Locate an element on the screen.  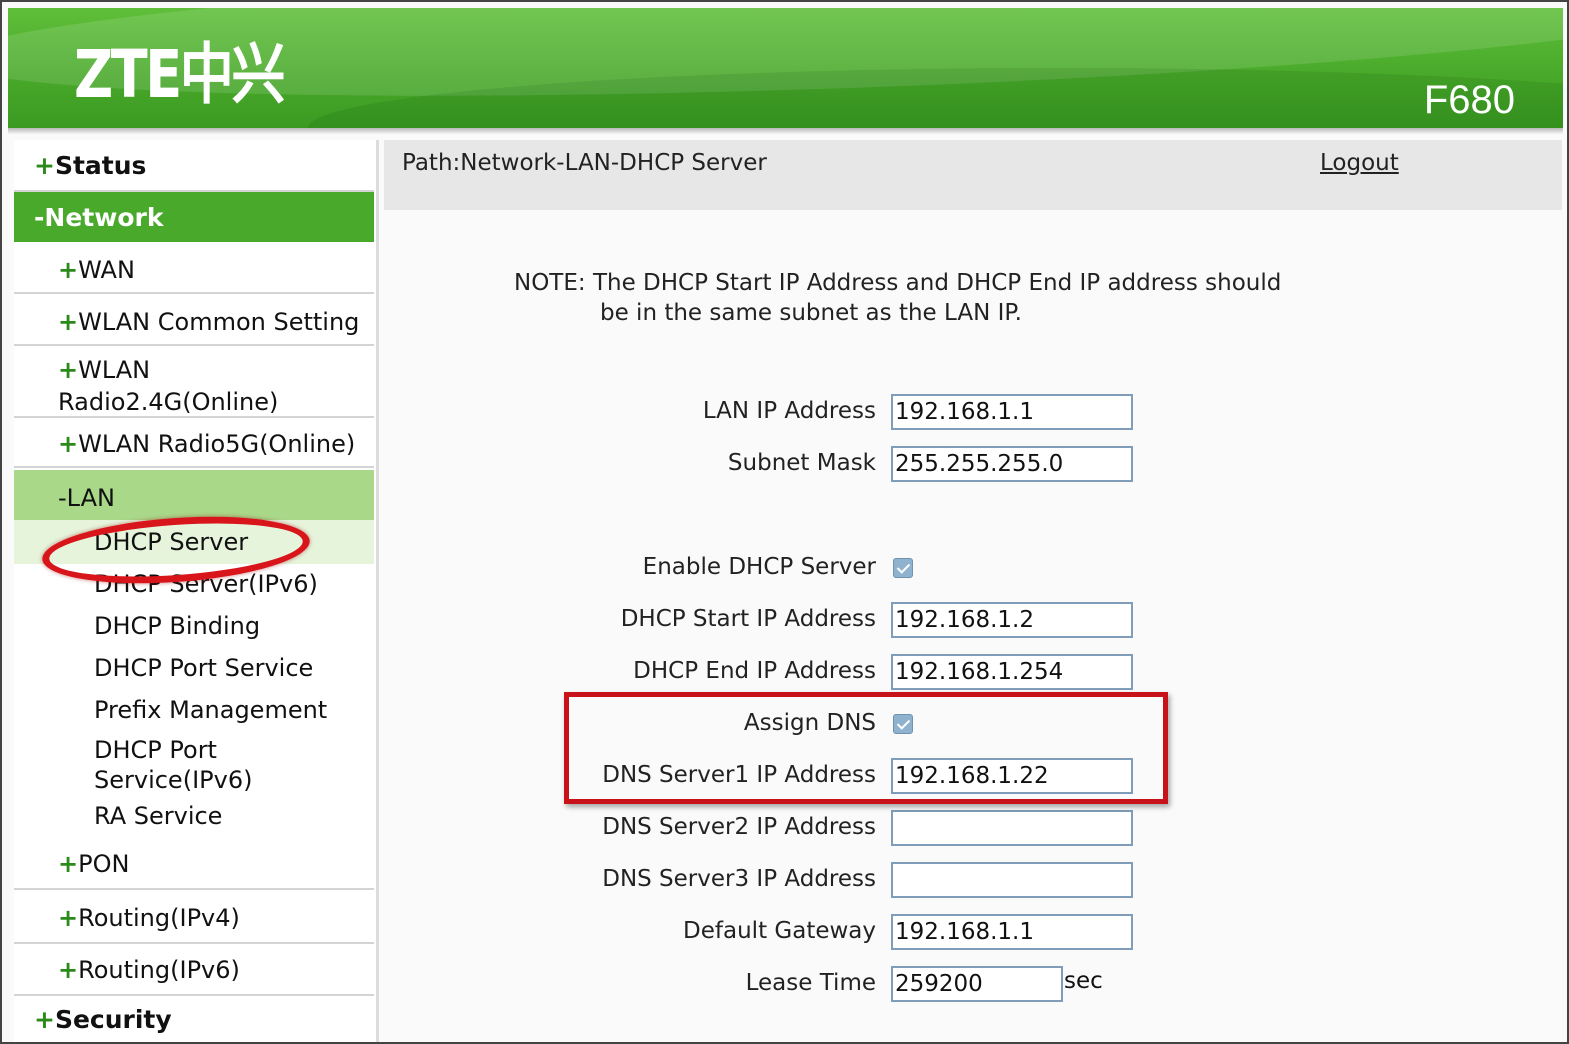
lease-time-row: Lease Time 259200 sec is located at coordinates (973, 986).